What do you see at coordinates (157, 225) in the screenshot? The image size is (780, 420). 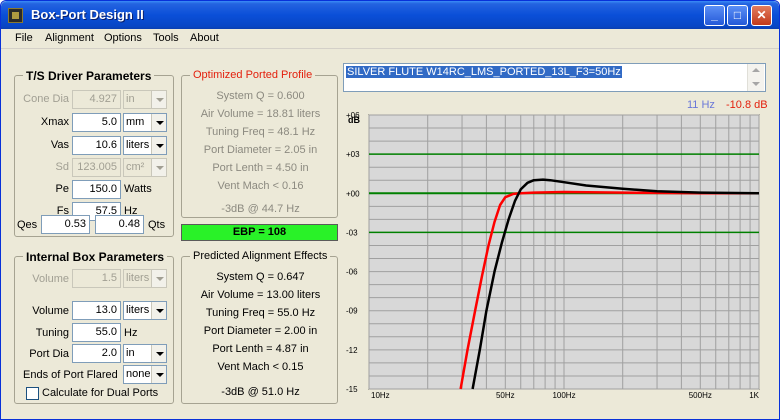 I see `qts-label: Qts` at bounding box center [157, 225].